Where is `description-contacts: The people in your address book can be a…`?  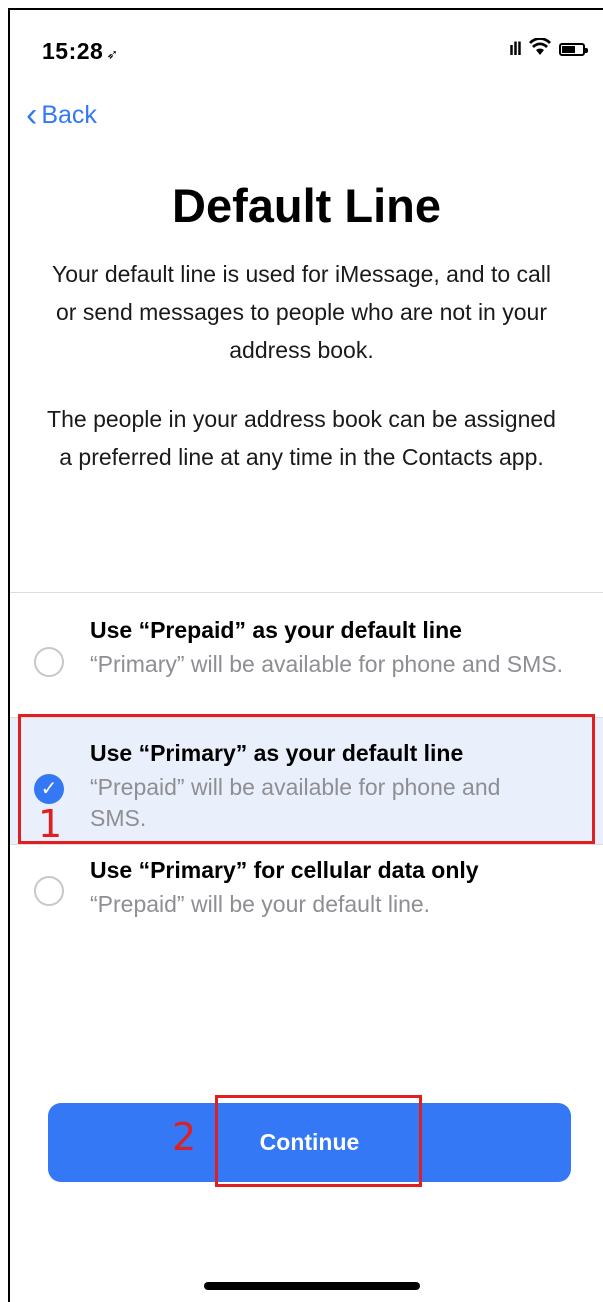
description-contacts: The people in your address book can be a… is located at coordinates (301, 438).